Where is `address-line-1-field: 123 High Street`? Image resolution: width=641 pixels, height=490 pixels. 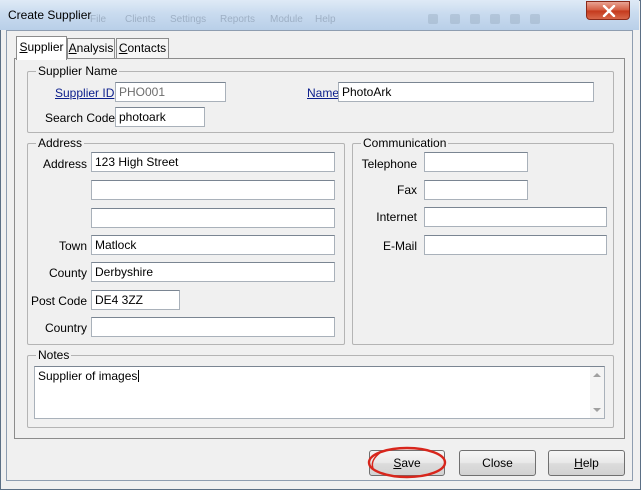
address-line-1-field: 123 High Street is located at coordinates (213, 162).